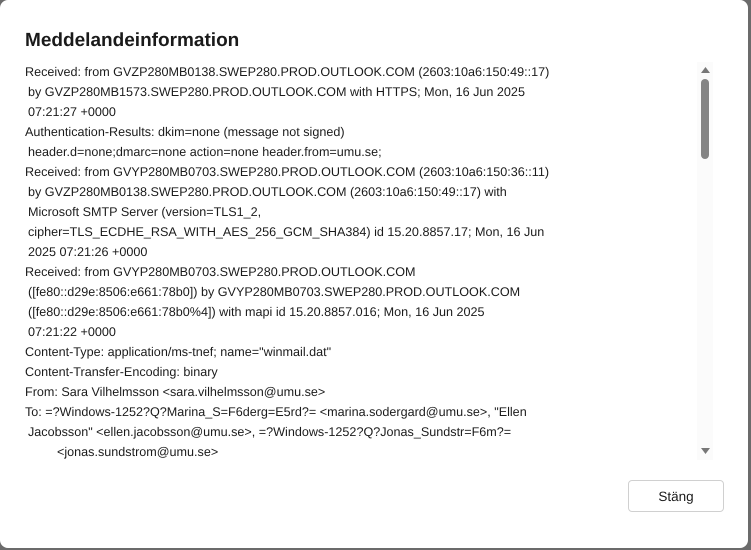 This screenshot has height=550, width=751. What do you see at coordinates (269, 432) in the screenshot?
I see `header-line: Jacobsson" <ellen.jacobsson@umu.se>, =?Windows-1252?Q?Jonas_Sundstr=F6m?=` at bounding box center [269, 432].